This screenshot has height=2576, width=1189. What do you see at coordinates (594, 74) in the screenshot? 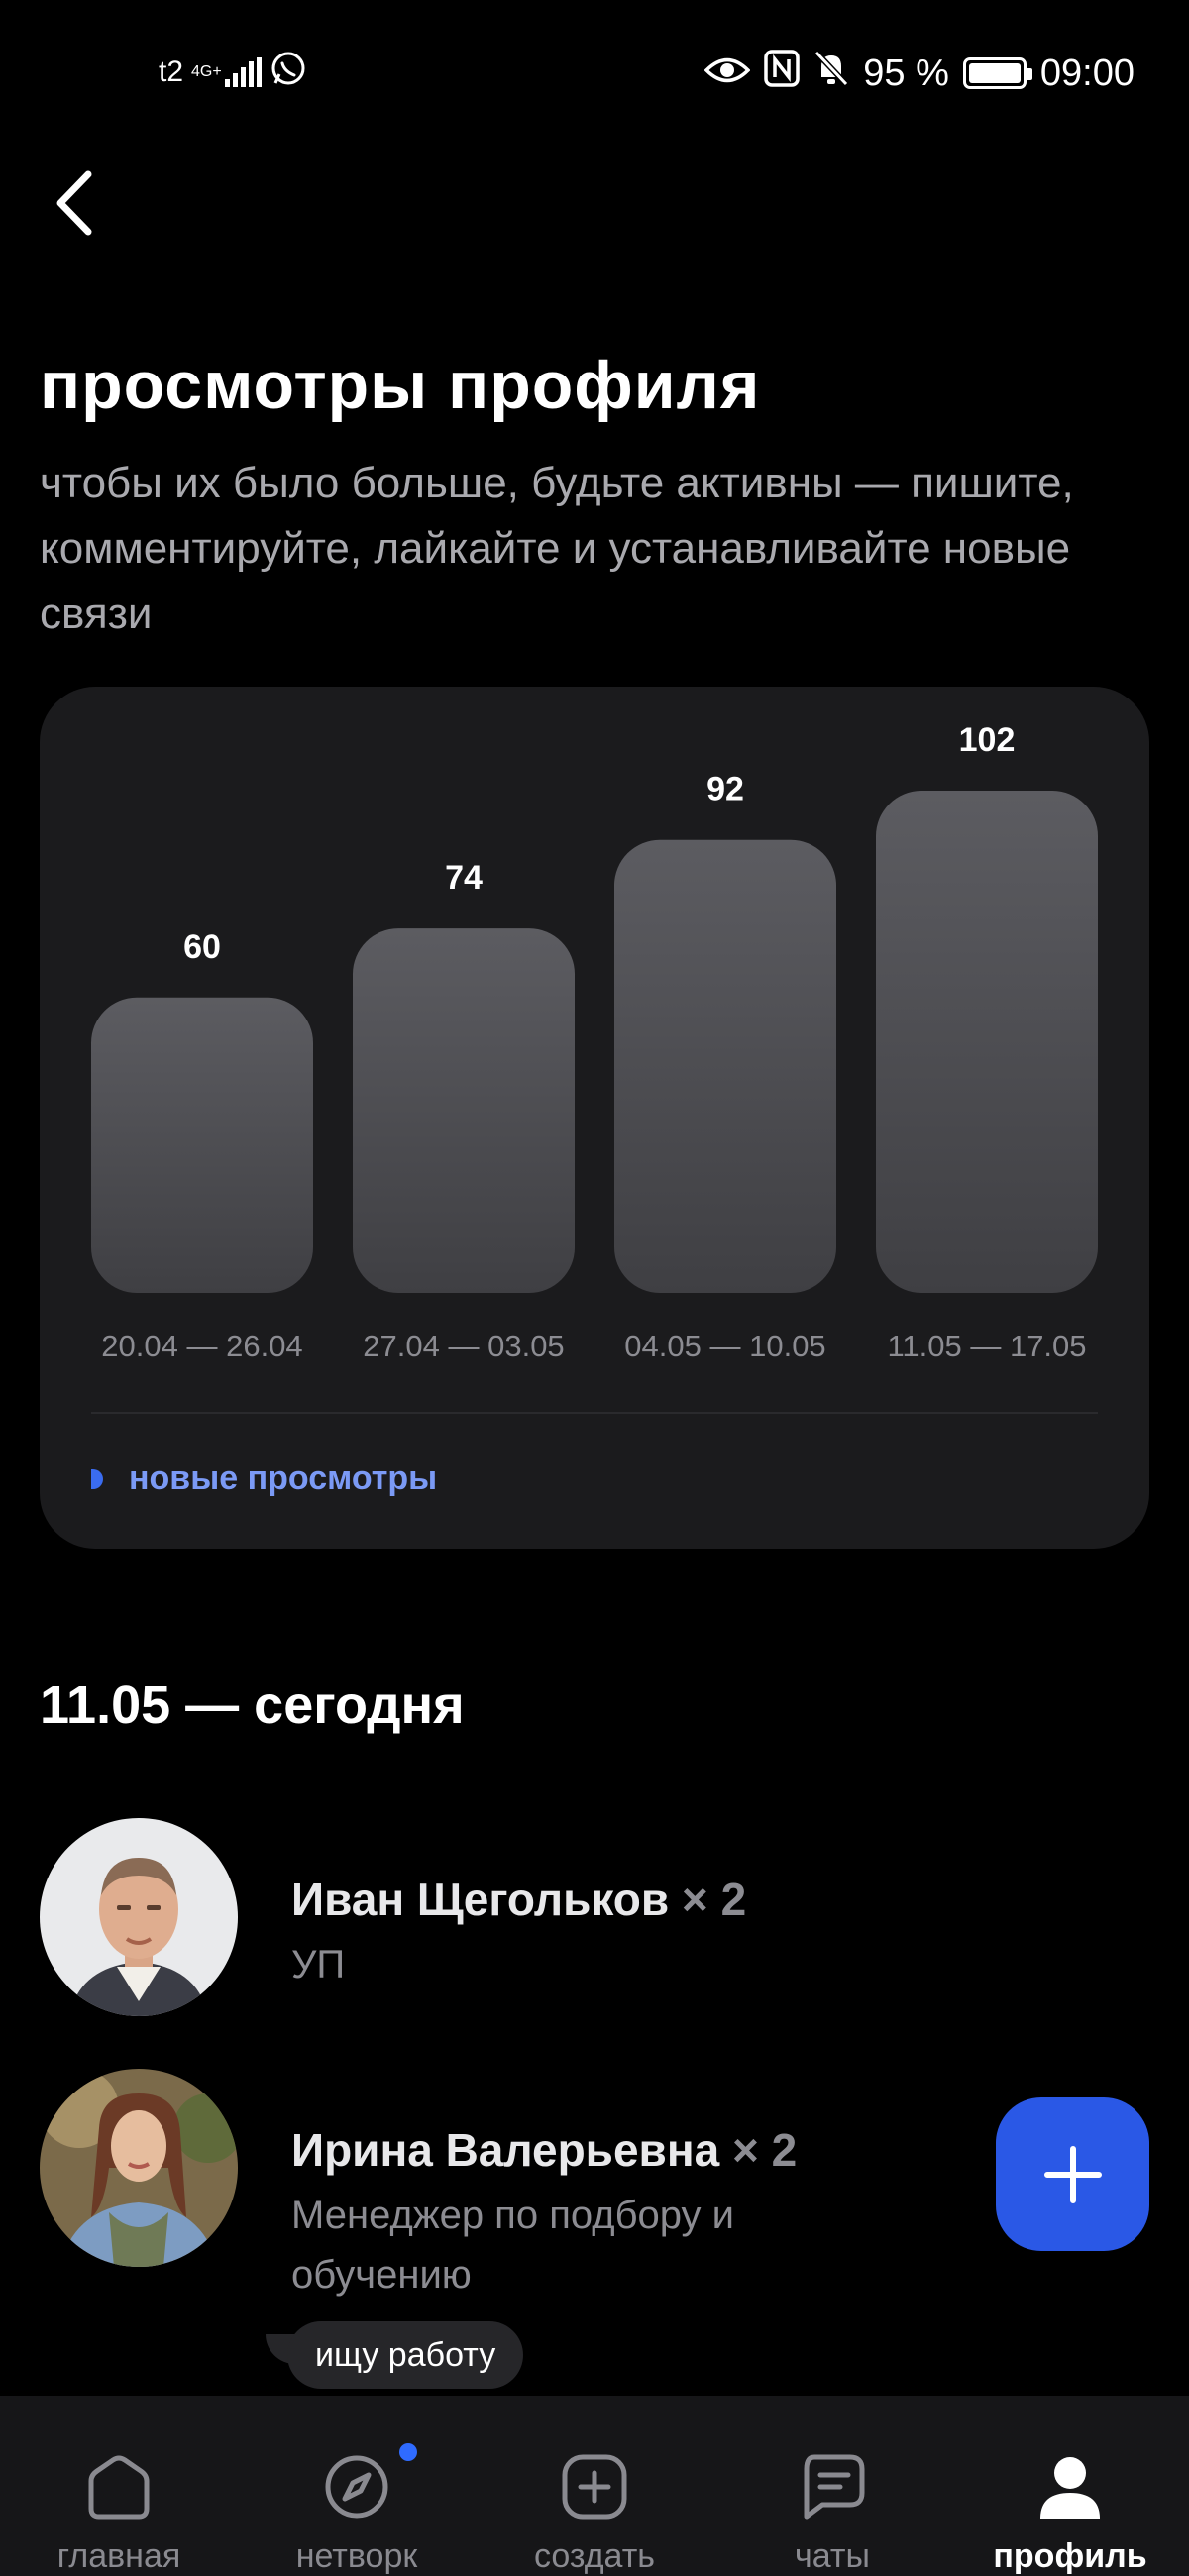
I see `status-bar: t2 4G+ 95 % 09:00` at bounding box center [594, 74].